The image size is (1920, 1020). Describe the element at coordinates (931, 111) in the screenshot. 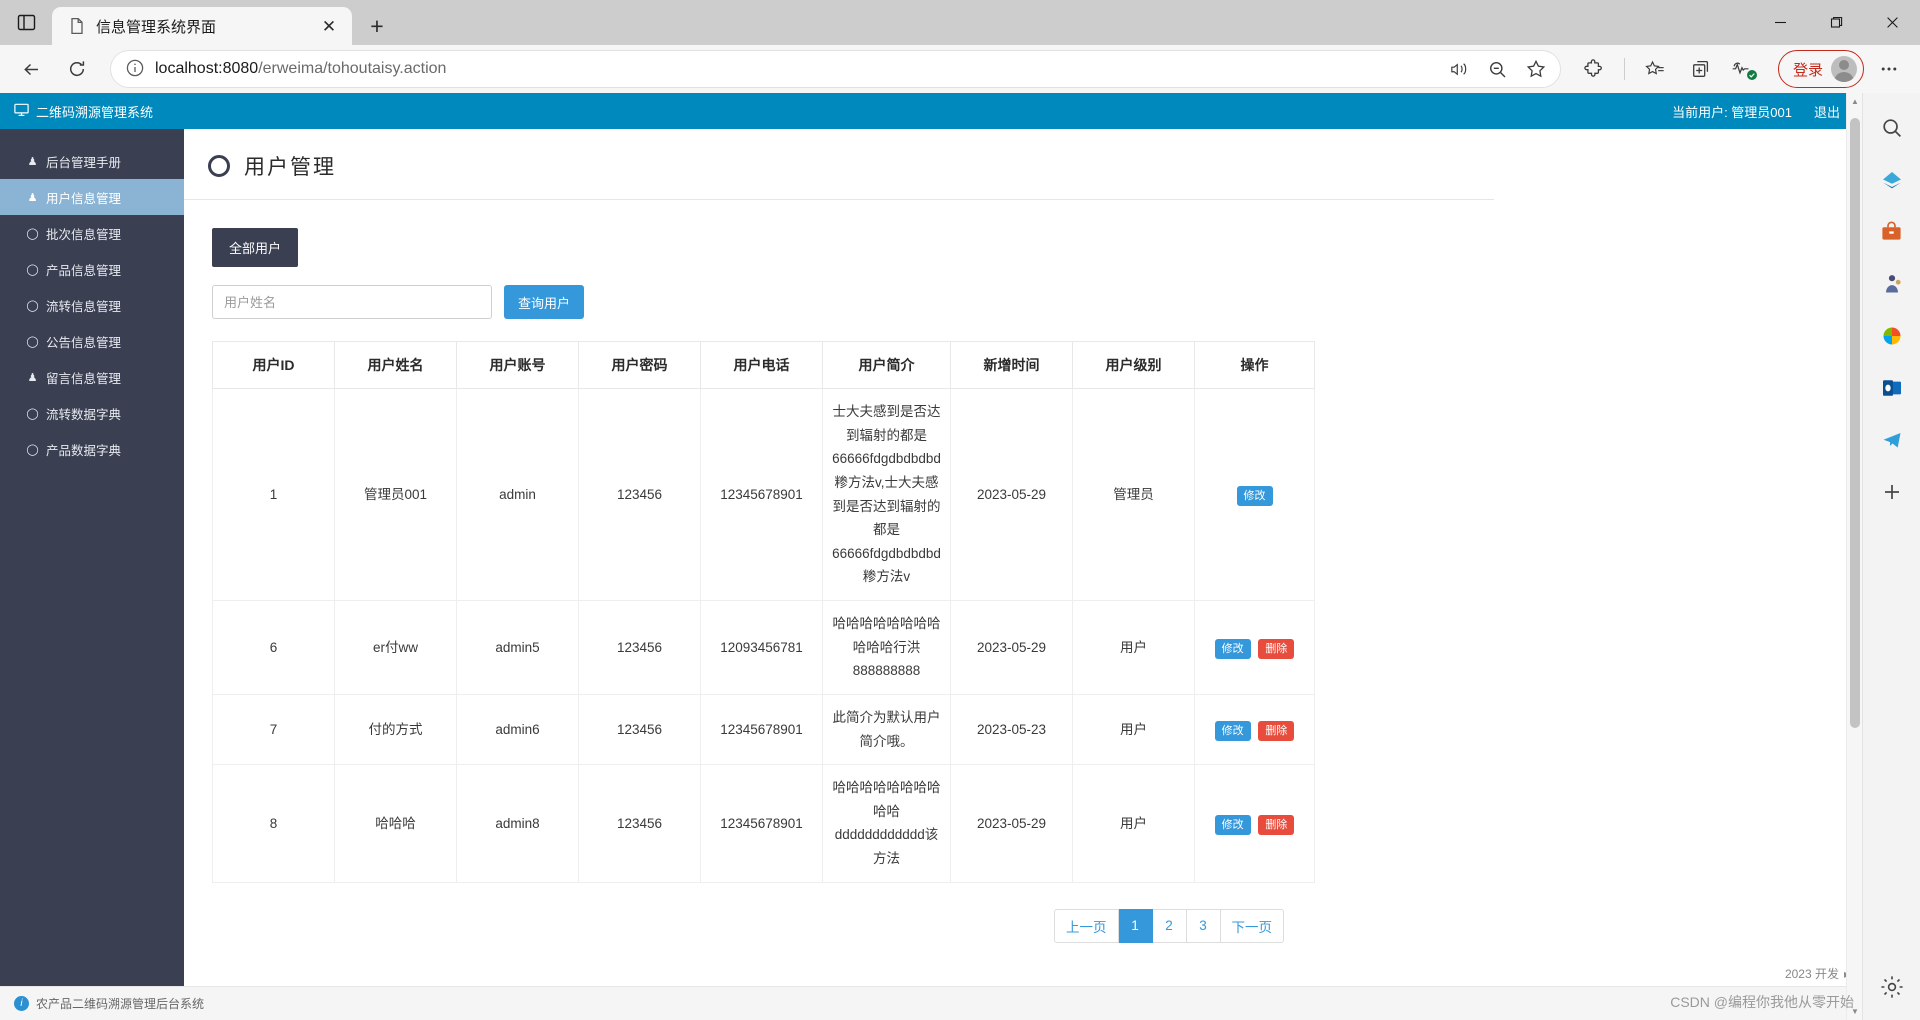

I see `app-header: 二维码溯源管理系统 当前用户: 管理员001 退出` at that location.